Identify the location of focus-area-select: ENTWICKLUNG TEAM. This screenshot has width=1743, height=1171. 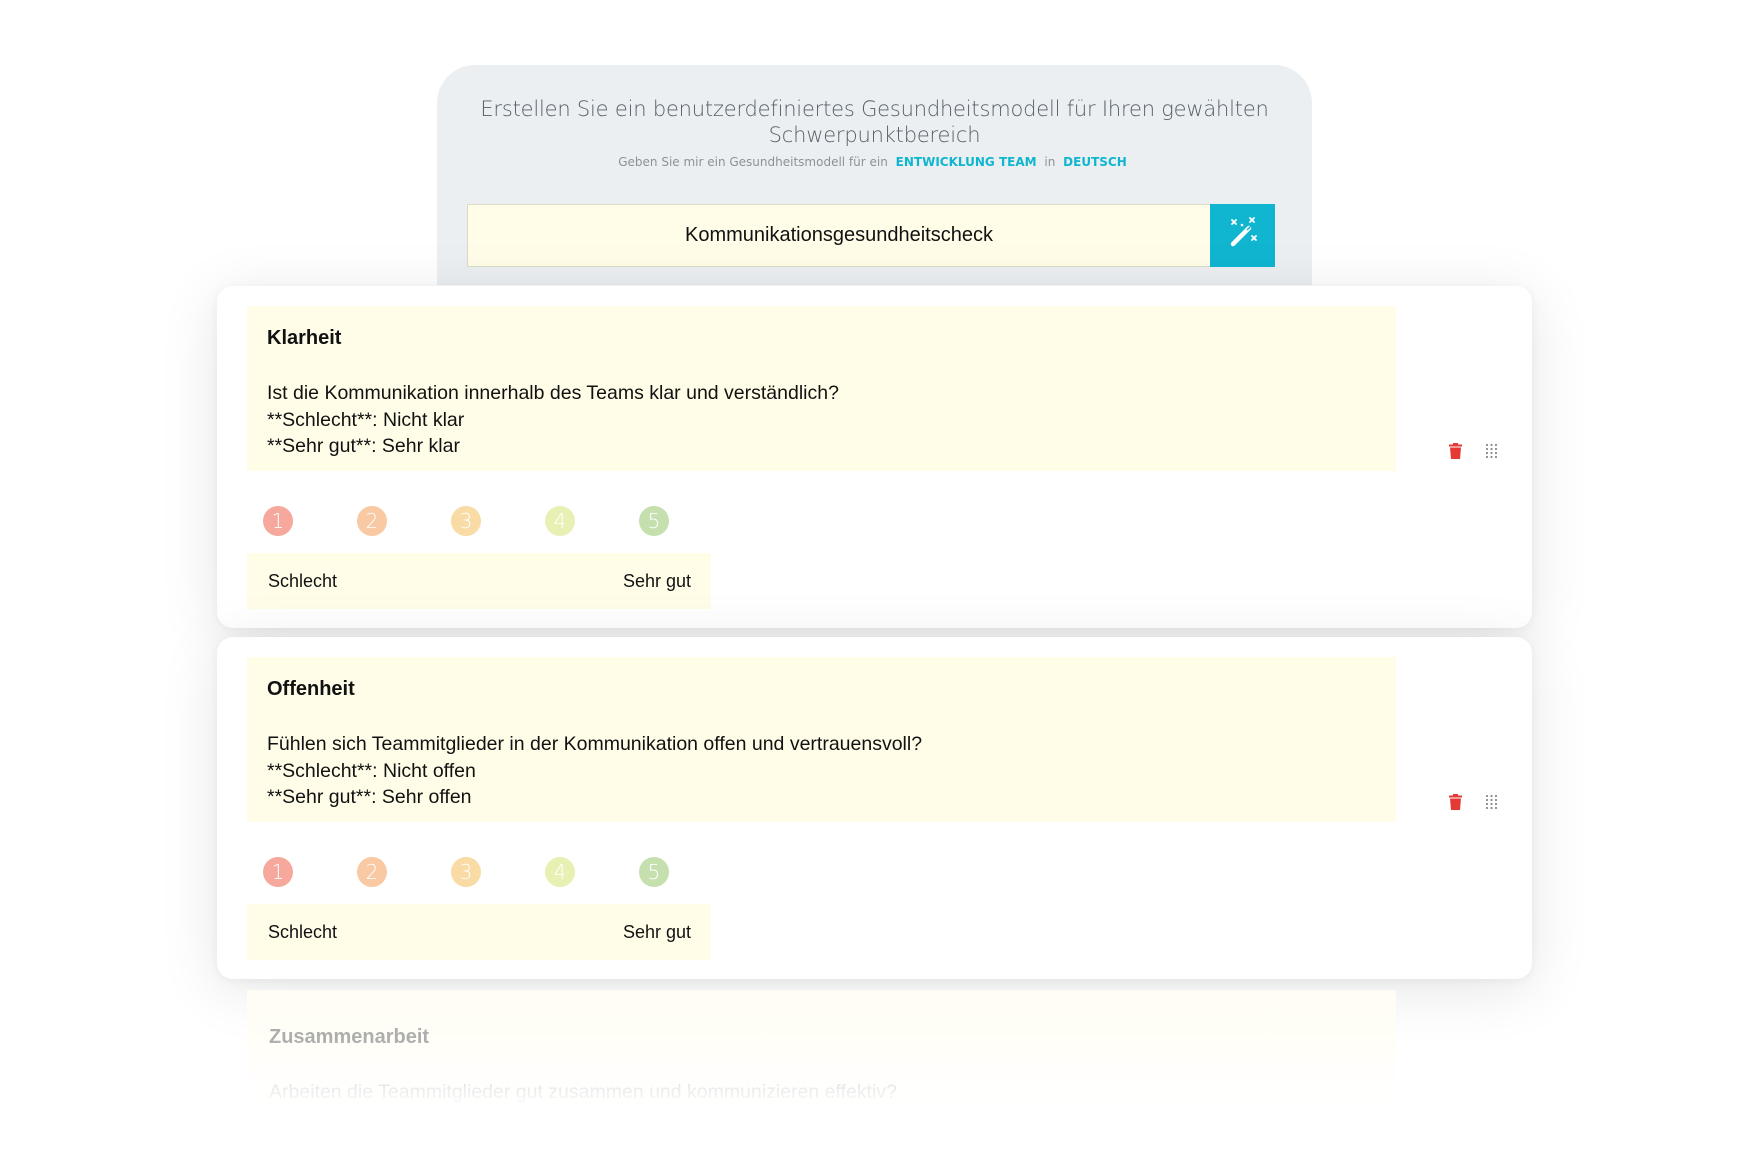
(966, 162).